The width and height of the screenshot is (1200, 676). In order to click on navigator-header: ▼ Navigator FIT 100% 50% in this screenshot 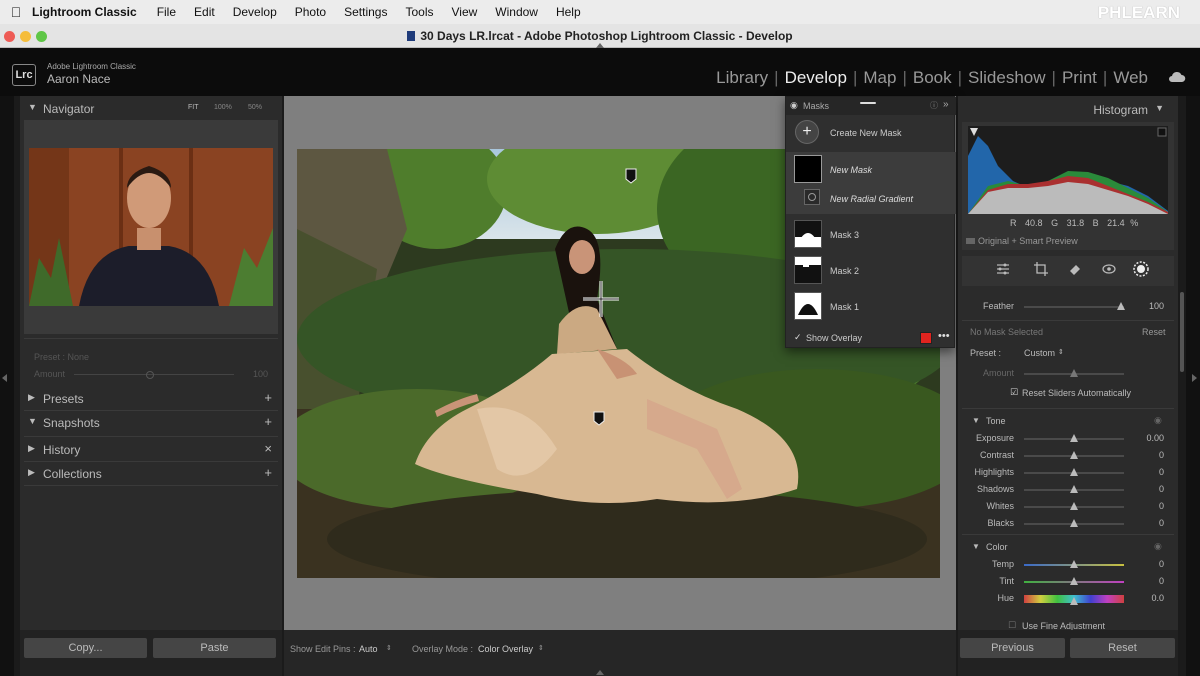, I will do `click(151, 109)`.